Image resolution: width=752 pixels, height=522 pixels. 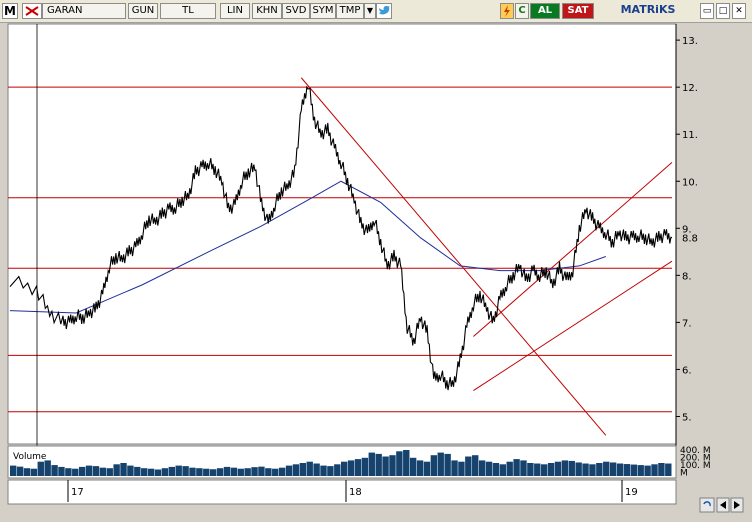 What do you see at coordinates (687, 276) in the screenshot?
I see `y-tick-label-8: 8.` at bounding box center [687, 276].